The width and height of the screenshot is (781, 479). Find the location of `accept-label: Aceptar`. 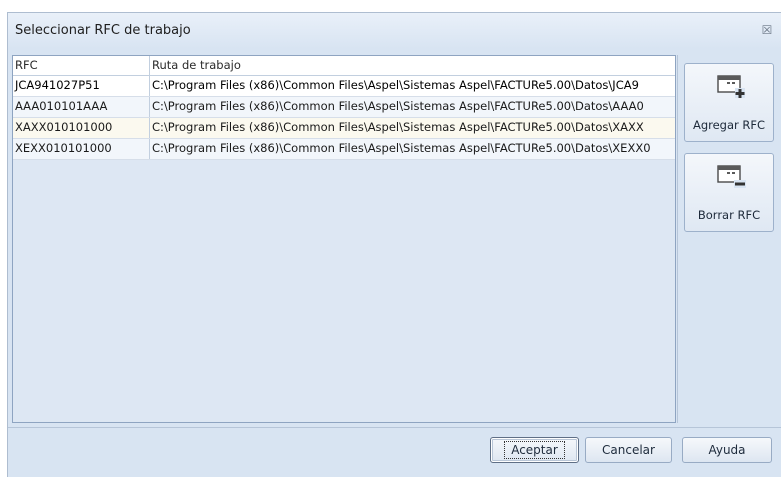

accept-label: Aceptar is located at coordinates (534, 450).